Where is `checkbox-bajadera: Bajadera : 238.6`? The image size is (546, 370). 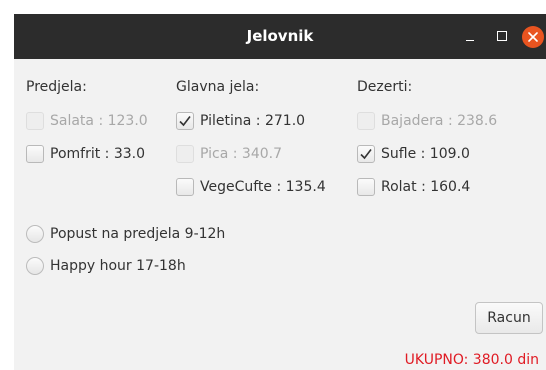
checkbox-bajadera: Bajadera : 238.6 is located at coordinates (427, 121).